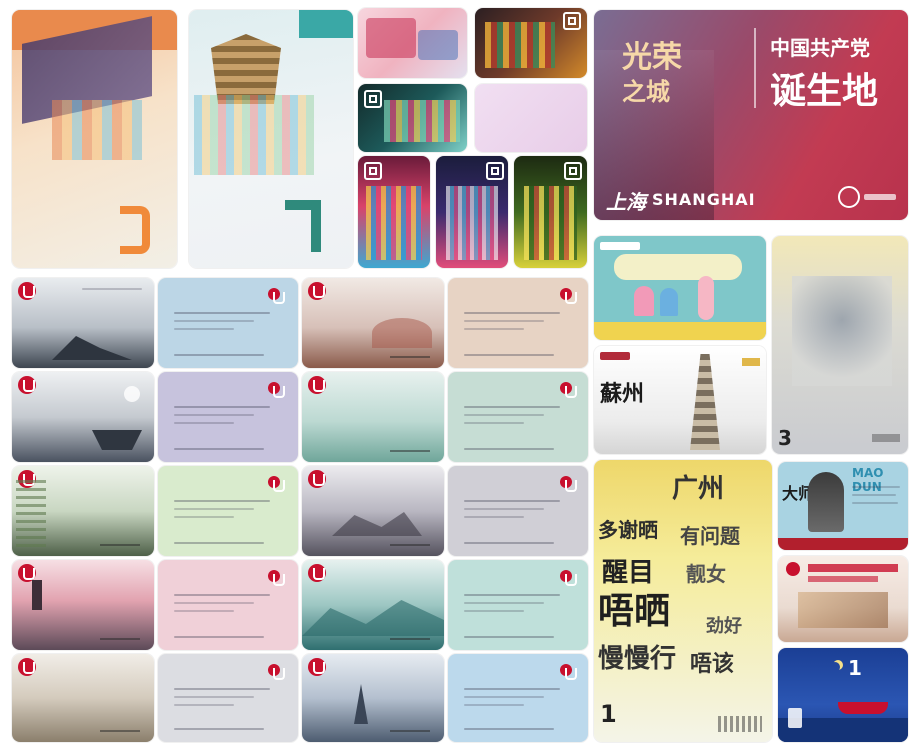  I want to click on word-1: 多谢晒, so click(628, 530).